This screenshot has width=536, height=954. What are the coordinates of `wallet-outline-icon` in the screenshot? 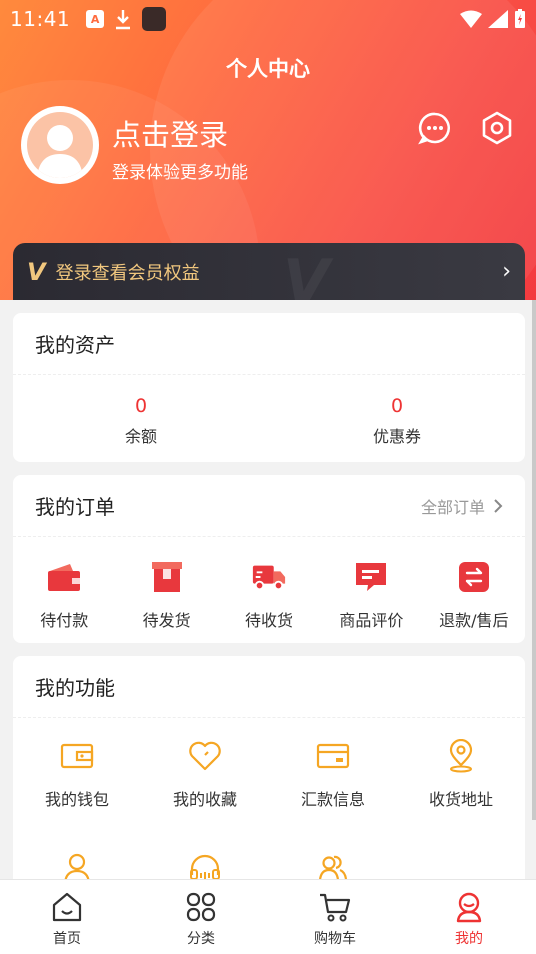 It's located at (77, 756).